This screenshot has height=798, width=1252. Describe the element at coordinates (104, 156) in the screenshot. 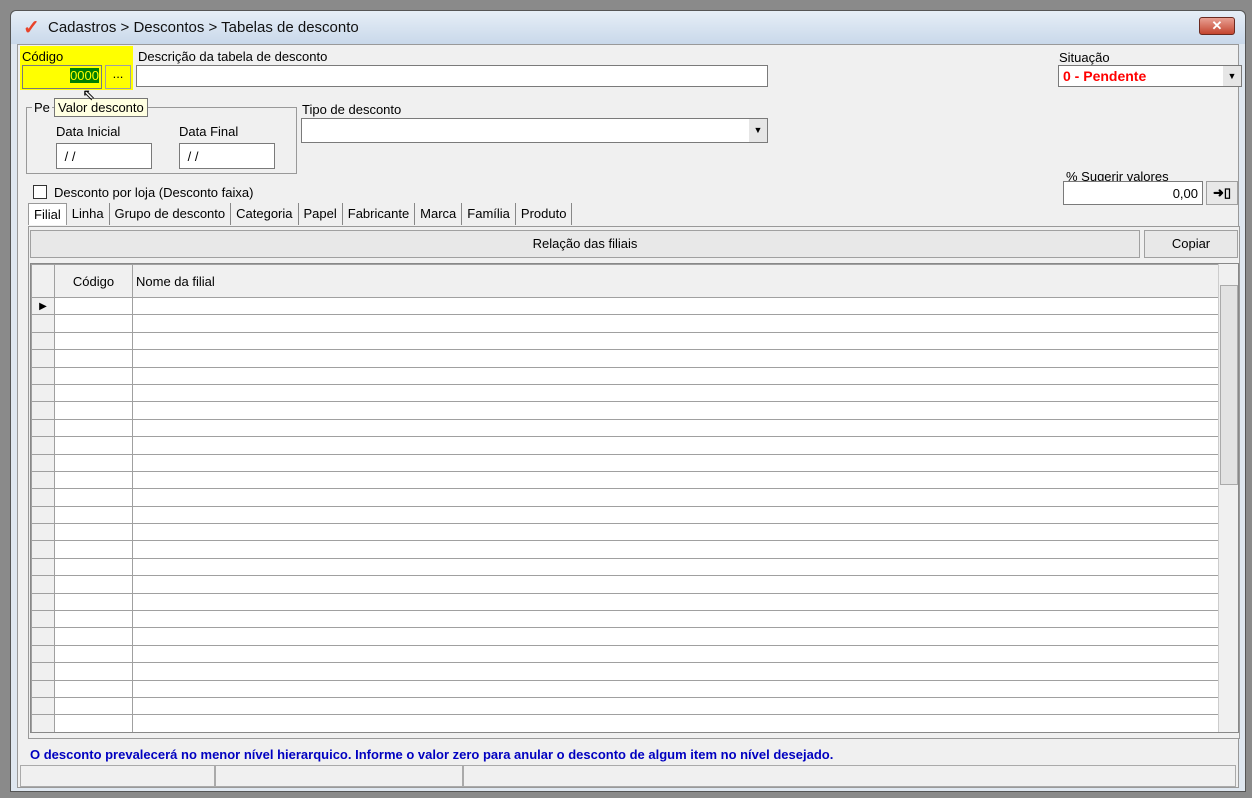

I see `data-inicial-input` at that location.